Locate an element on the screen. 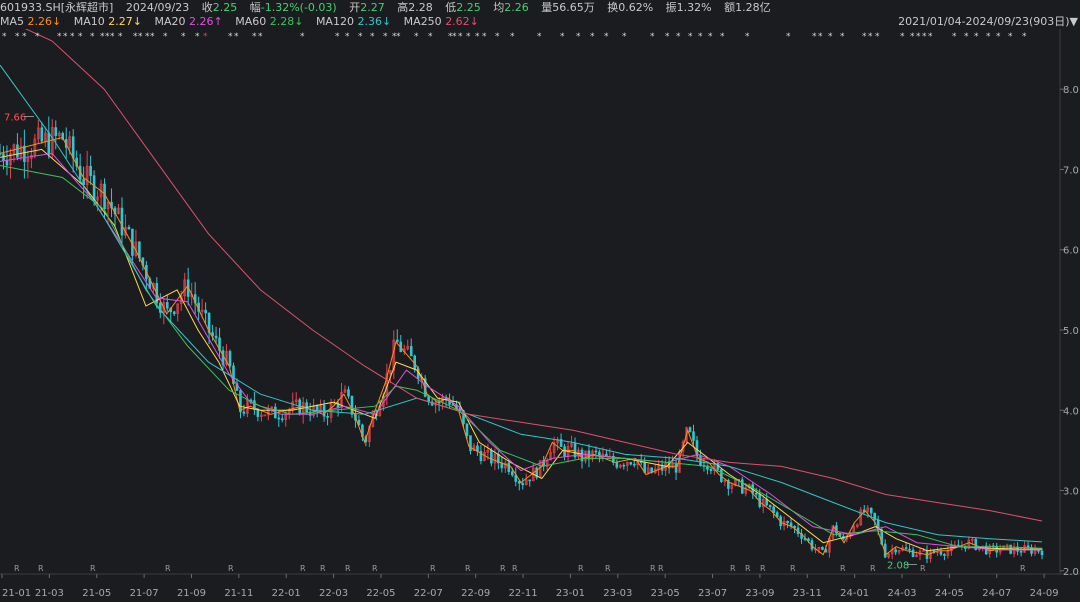 The image size is (1080, 602). date-range-selector: 2021/01/04-2024/09/23(903日)▼ is located at coordinates (988, 22).